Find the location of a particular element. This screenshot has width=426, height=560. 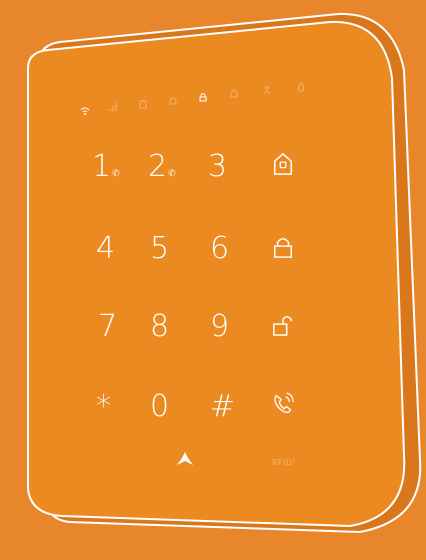

key-label: 0 is located at coordinates (160, 406).